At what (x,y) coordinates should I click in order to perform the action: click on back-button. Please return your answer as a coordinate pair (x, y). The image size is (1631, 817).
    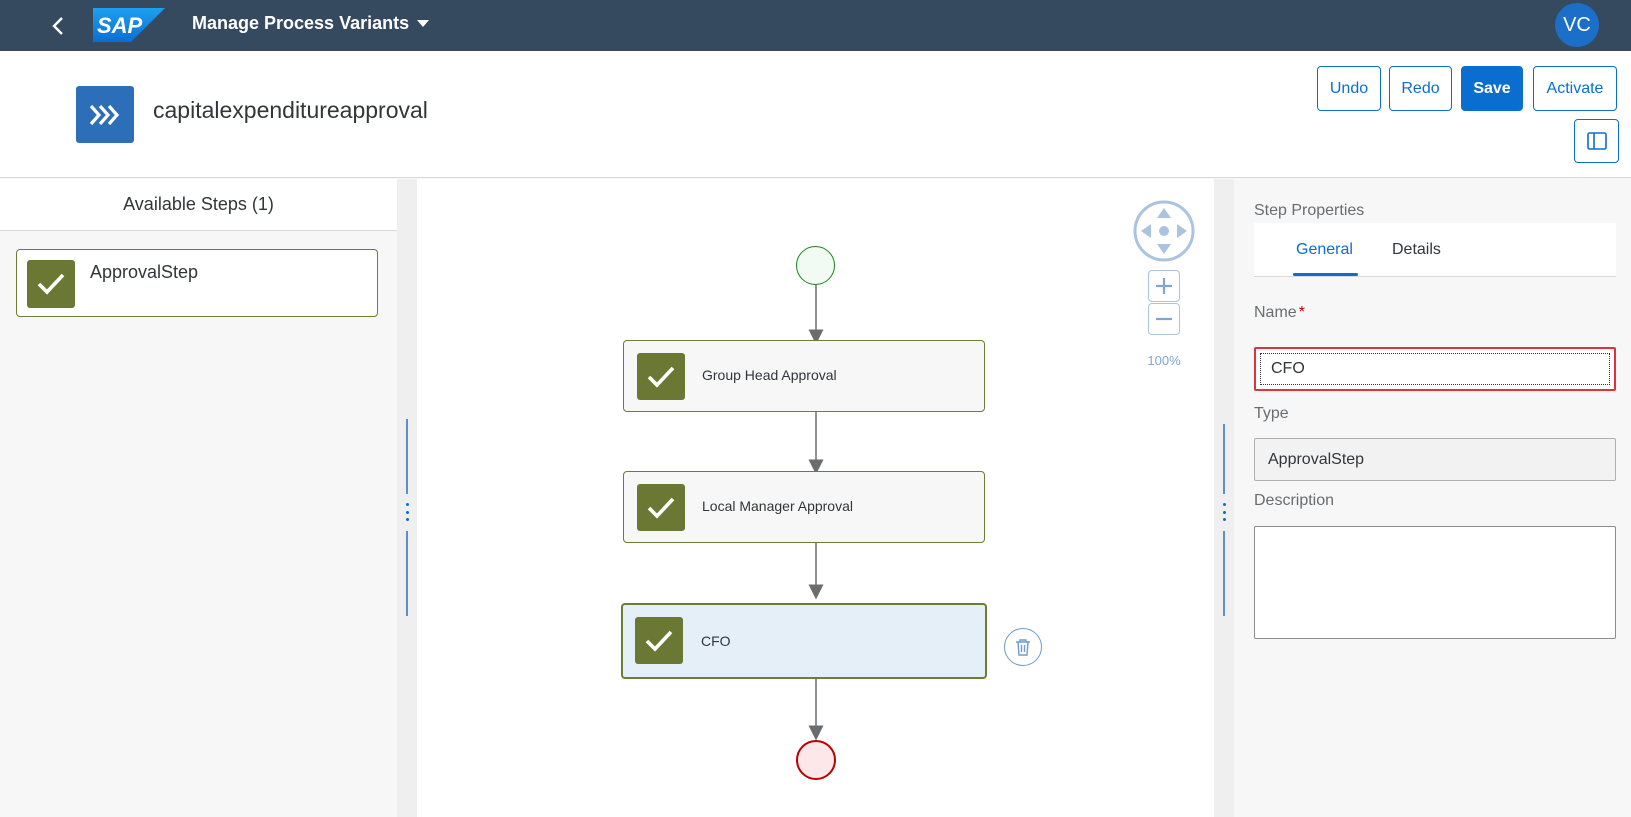
    Looking at the image, I should click on (58, 26).